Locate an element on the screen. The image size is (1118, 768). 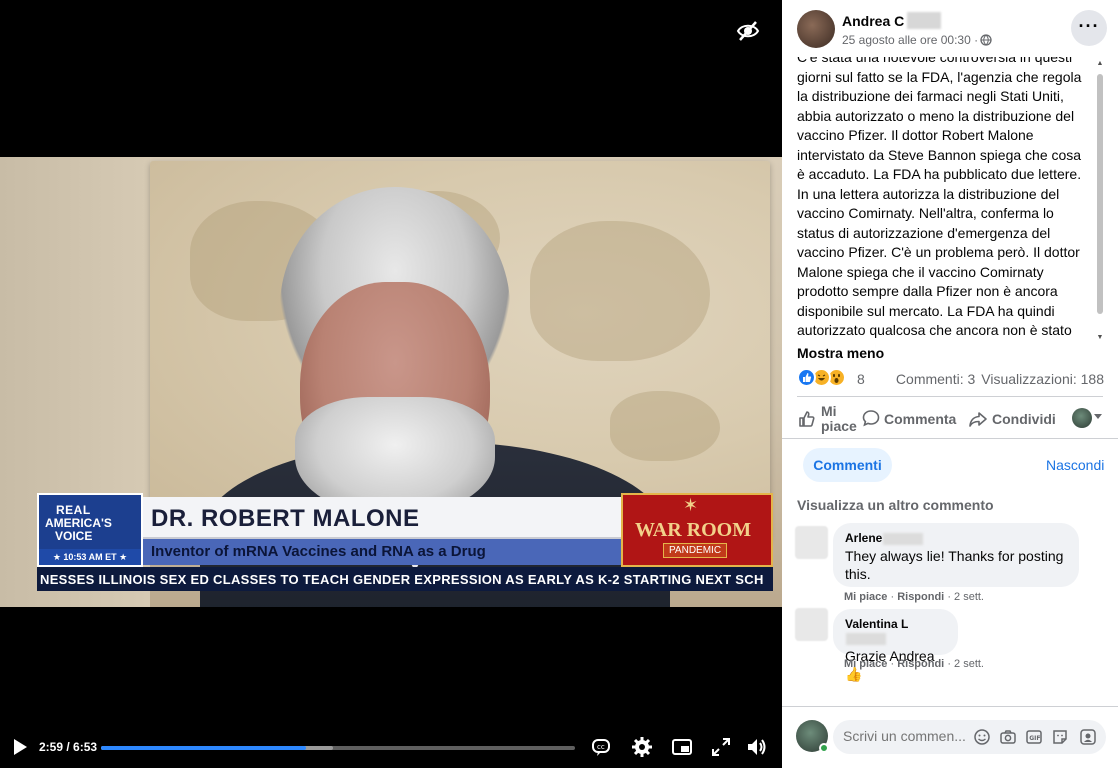
scroll-up-icon: ▲ is located at coordinates (1100, 64).